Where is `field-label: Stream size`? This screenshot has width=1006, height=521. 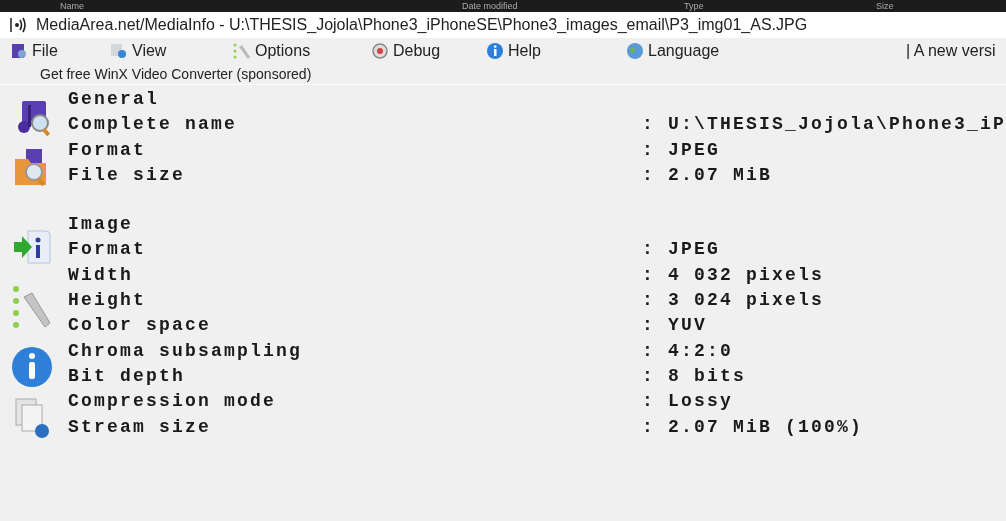 field-label: Stream size is located at coordinates (139, 427).